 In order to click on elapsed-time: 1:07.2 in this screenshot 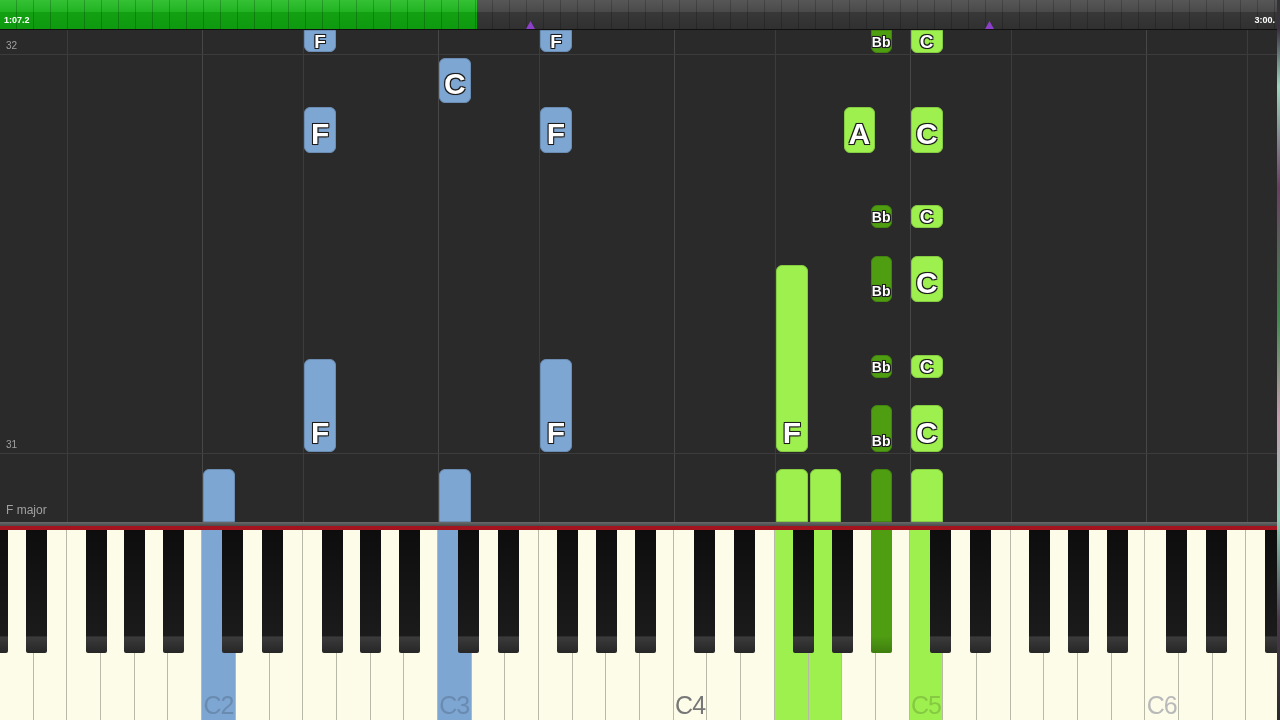, I will do `click(17, 20)`.